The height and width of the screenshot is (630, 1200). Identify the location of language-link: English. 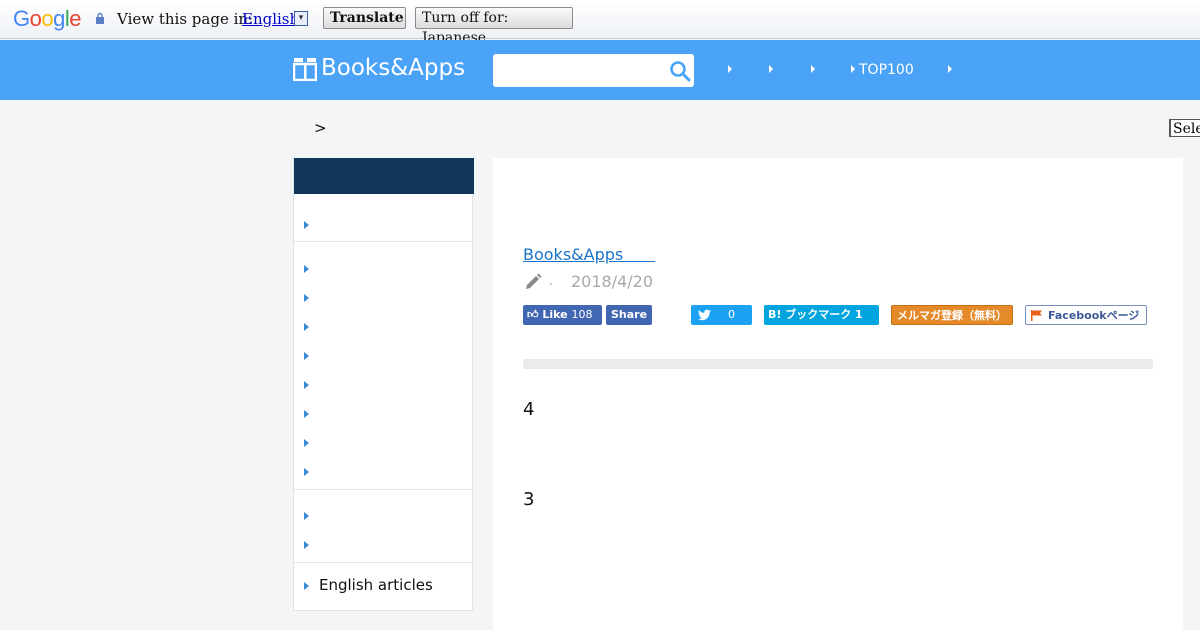
(270, 19).